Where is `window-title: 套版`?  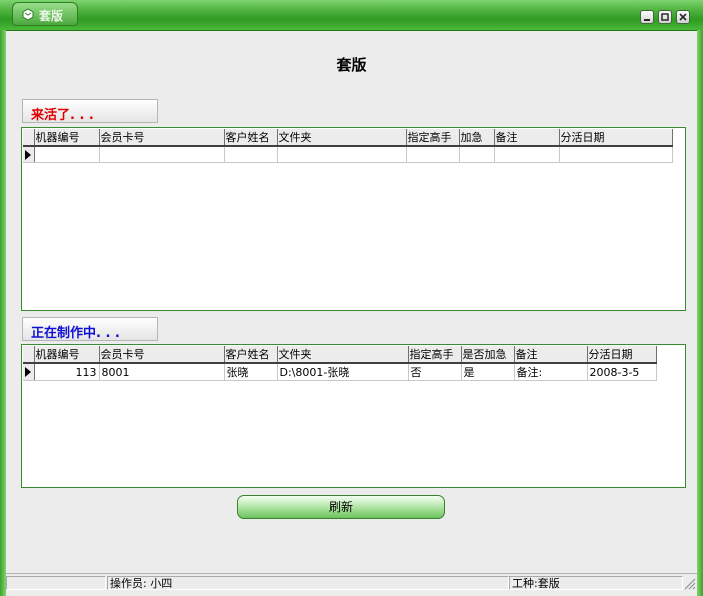
window-title: 套版 is located at coordinates (51, 16).